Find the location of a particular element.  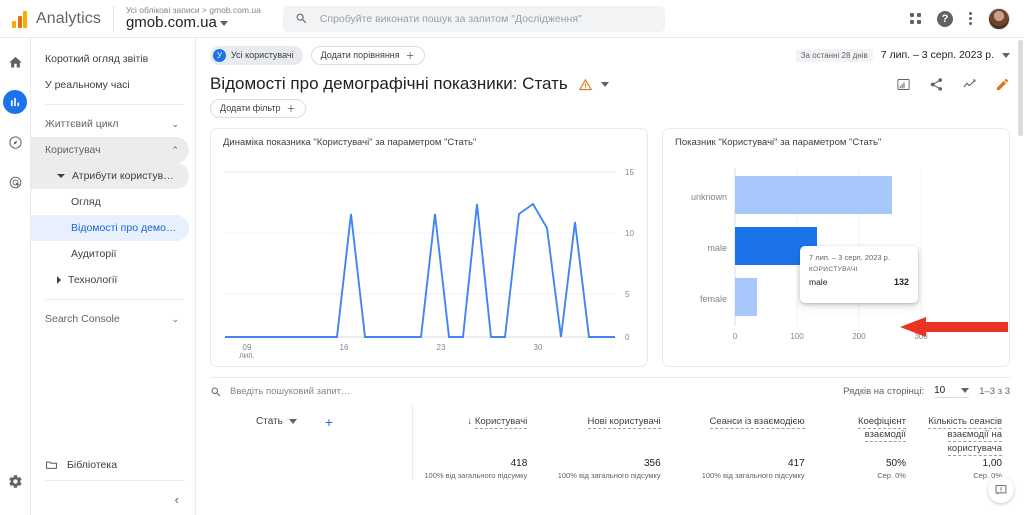

reports-icon is located at coordinates (15, 102).